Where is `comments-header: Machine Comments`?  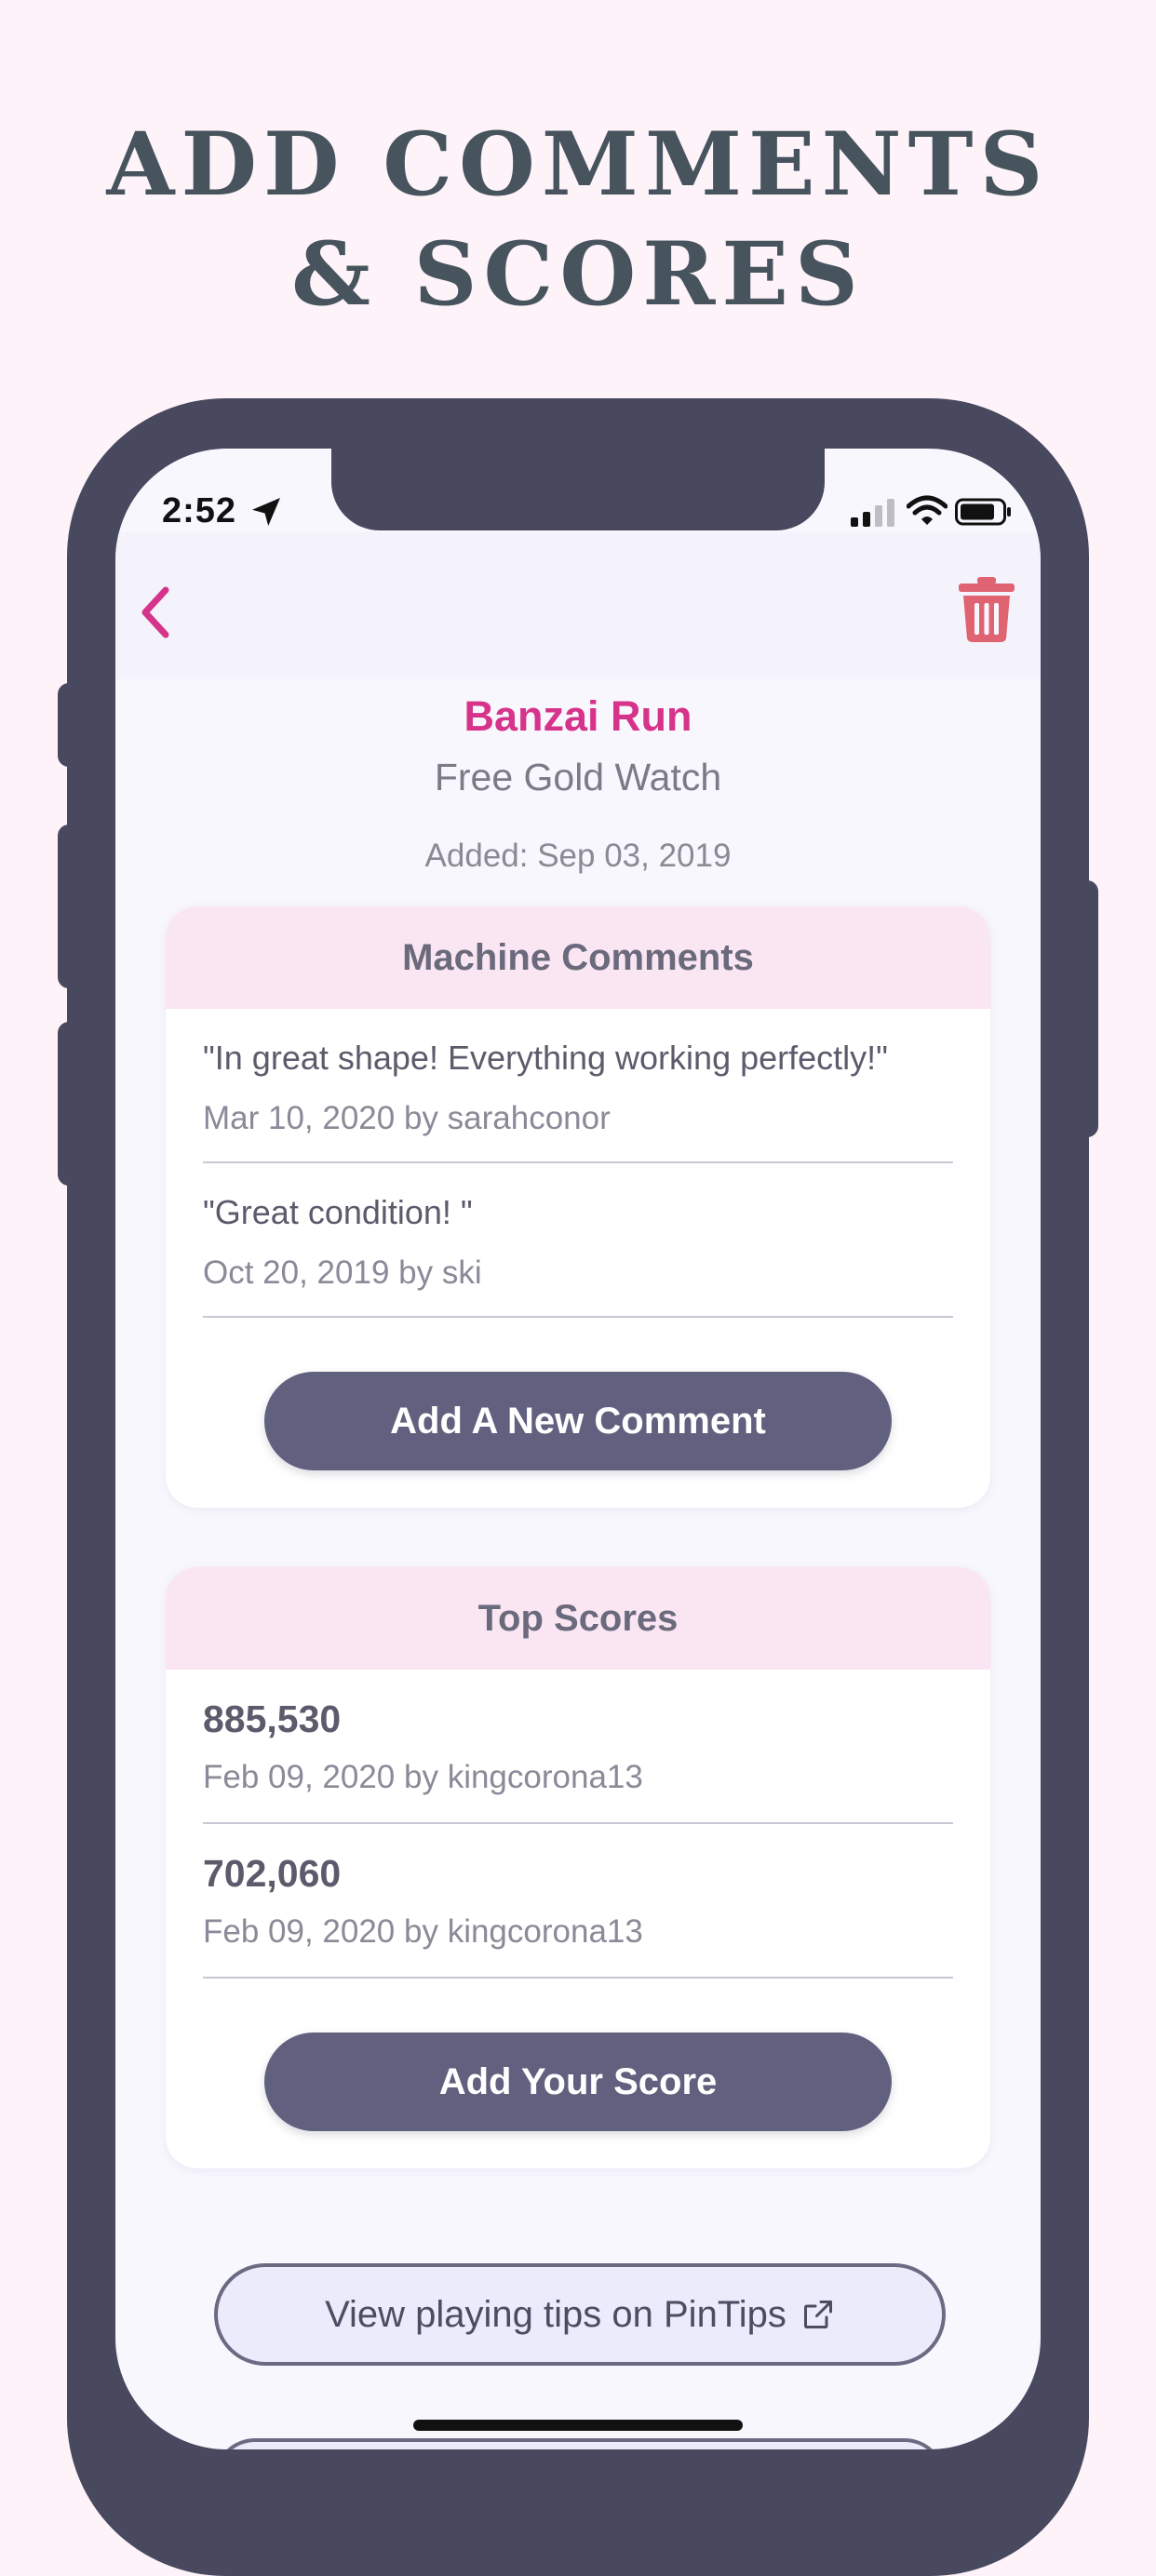
comments-header: Machine Comments is located at coordinates (578, 957).